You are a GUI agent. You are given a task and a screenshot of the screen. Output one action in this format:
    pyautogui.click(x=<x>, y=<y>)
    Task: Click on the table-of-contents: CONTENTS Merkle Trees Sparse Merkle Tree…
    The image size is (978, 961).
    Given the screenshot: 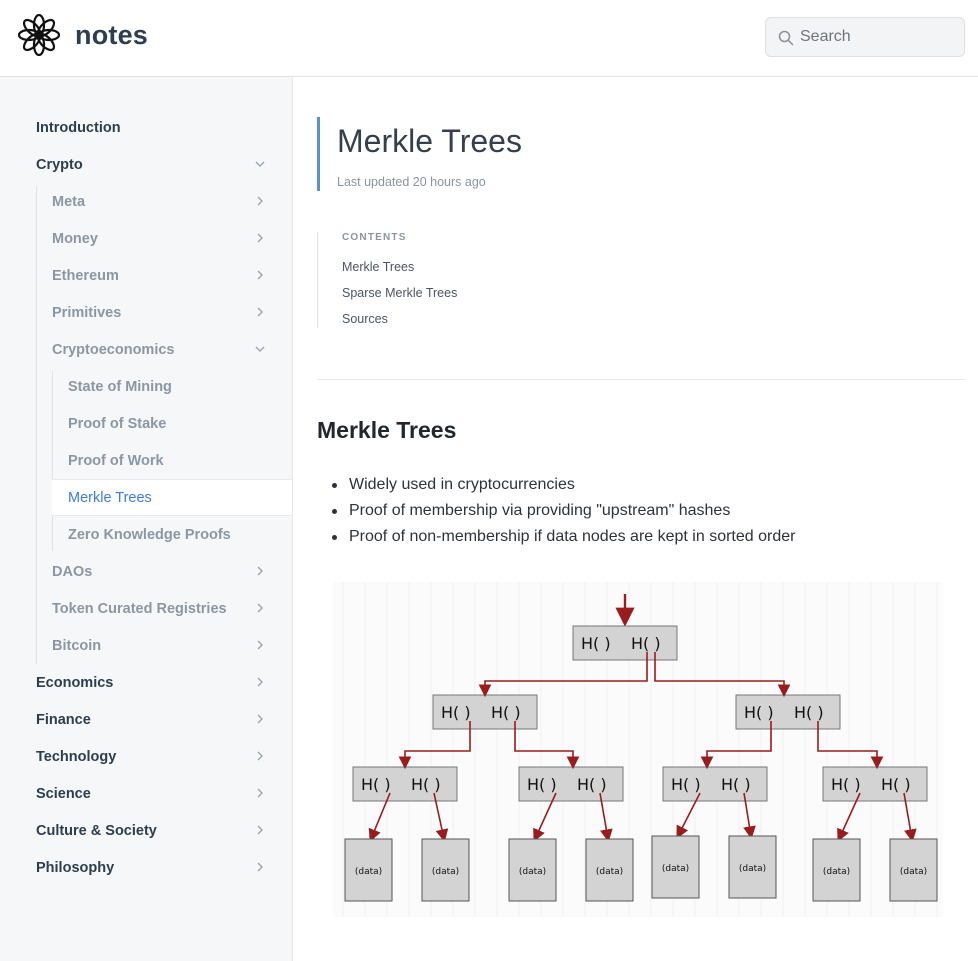 What is the action you would take?
    pyautogui.click(x=467, y=280)
    